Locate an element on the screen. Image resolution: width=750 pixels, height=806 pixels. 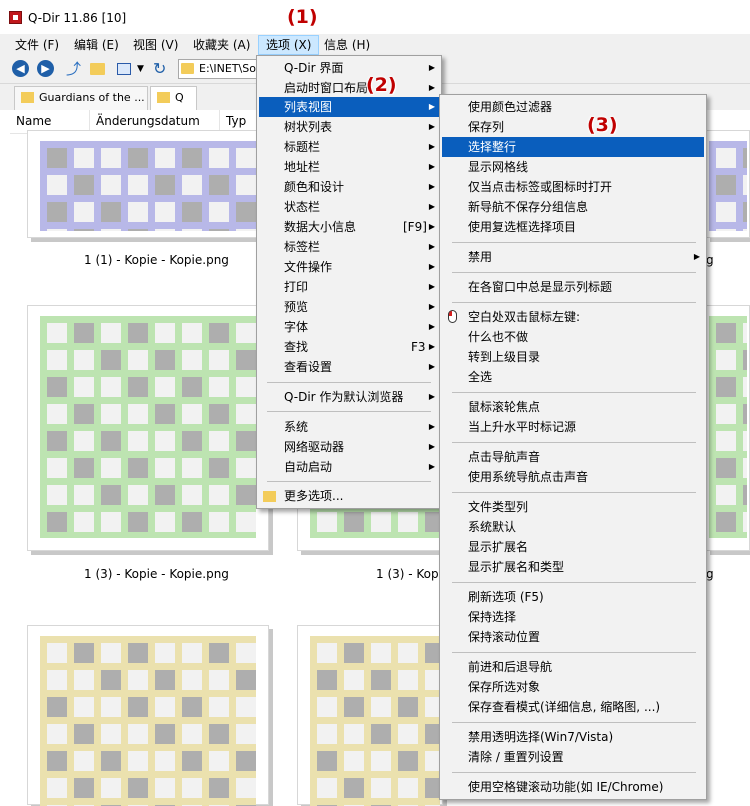
menu-item-save-selected-objects: 保存所选对象 is located at coordinates (573, 687).